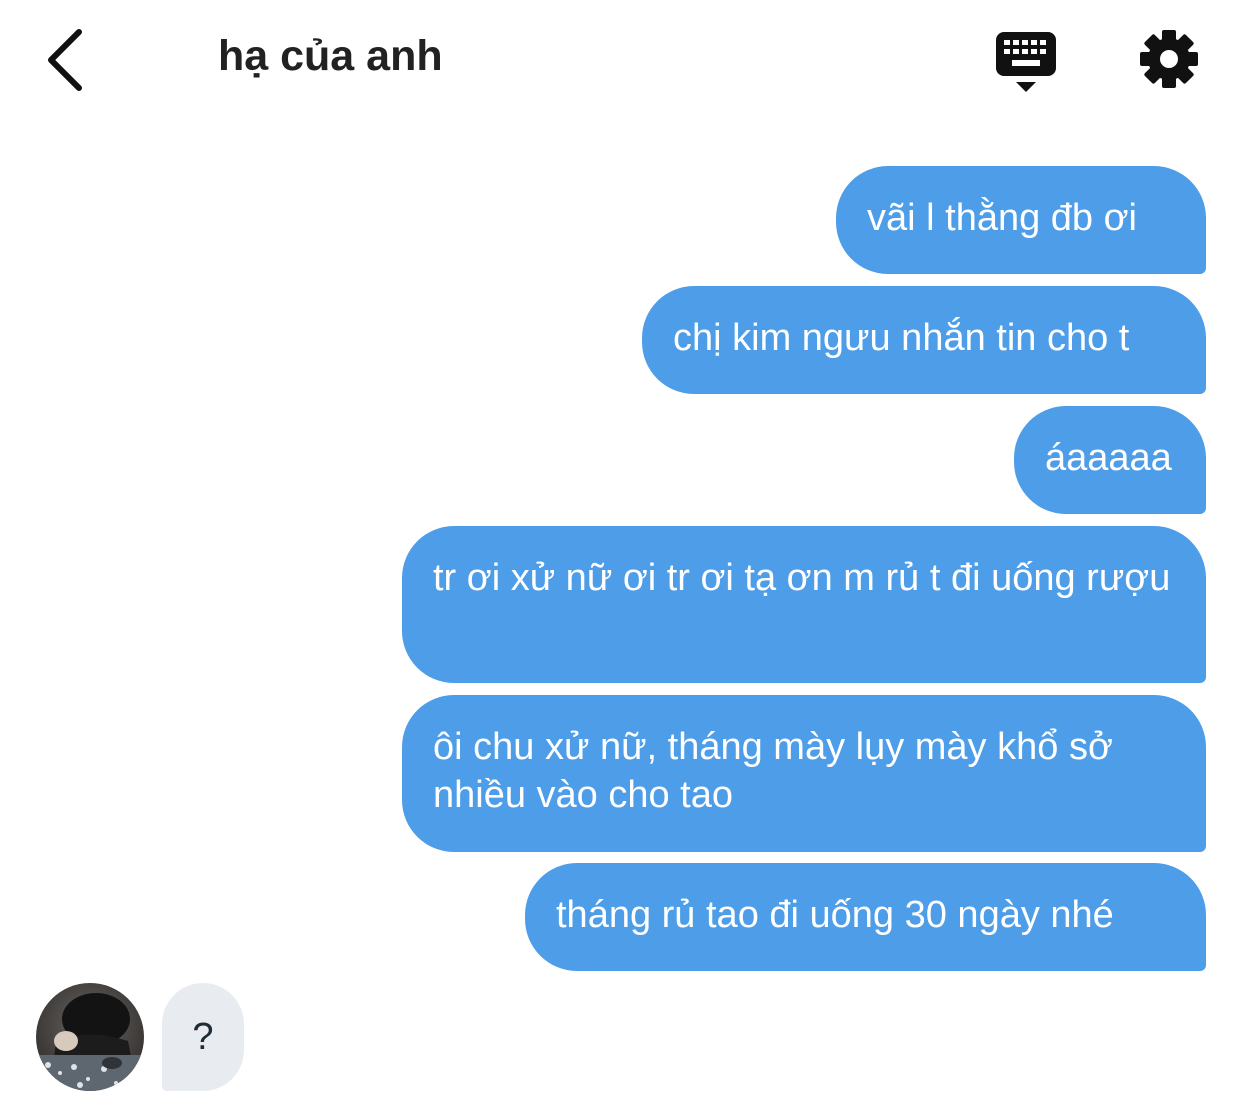  Describe the element at coordinates (865, 917) in the screenshot. I see `outgoing-message: tháng rủ tao đi uống 30 ngày nhé` at that location.